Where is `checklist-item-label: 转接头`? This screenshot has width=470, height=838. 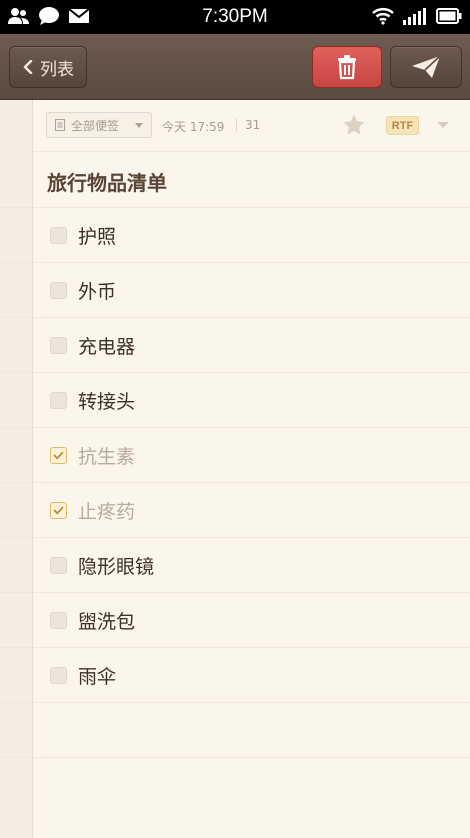
checklist-item-label: 转接头 is located at coordinates (107, 402).